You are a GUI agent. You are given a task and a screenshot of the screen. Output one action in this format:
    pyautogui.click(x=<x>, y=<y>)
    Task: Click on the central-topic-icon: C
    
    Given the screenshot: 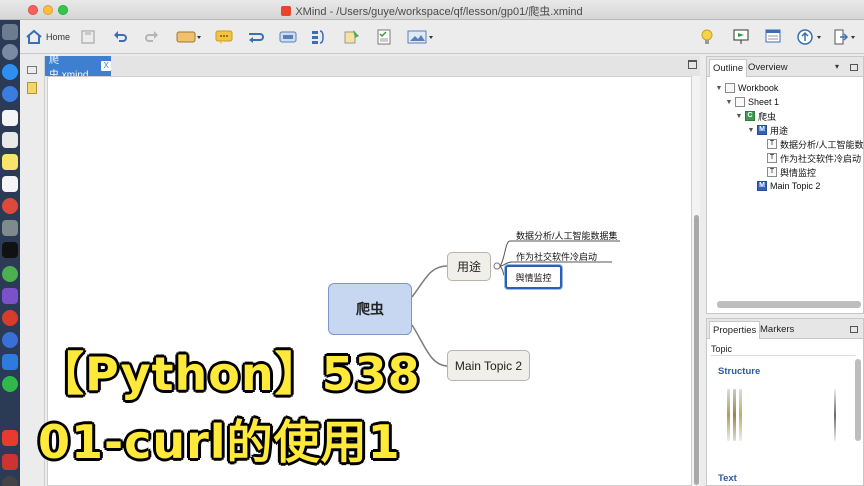 What is the action you would take?
    pyautogui.click(x=750, y=116)
    